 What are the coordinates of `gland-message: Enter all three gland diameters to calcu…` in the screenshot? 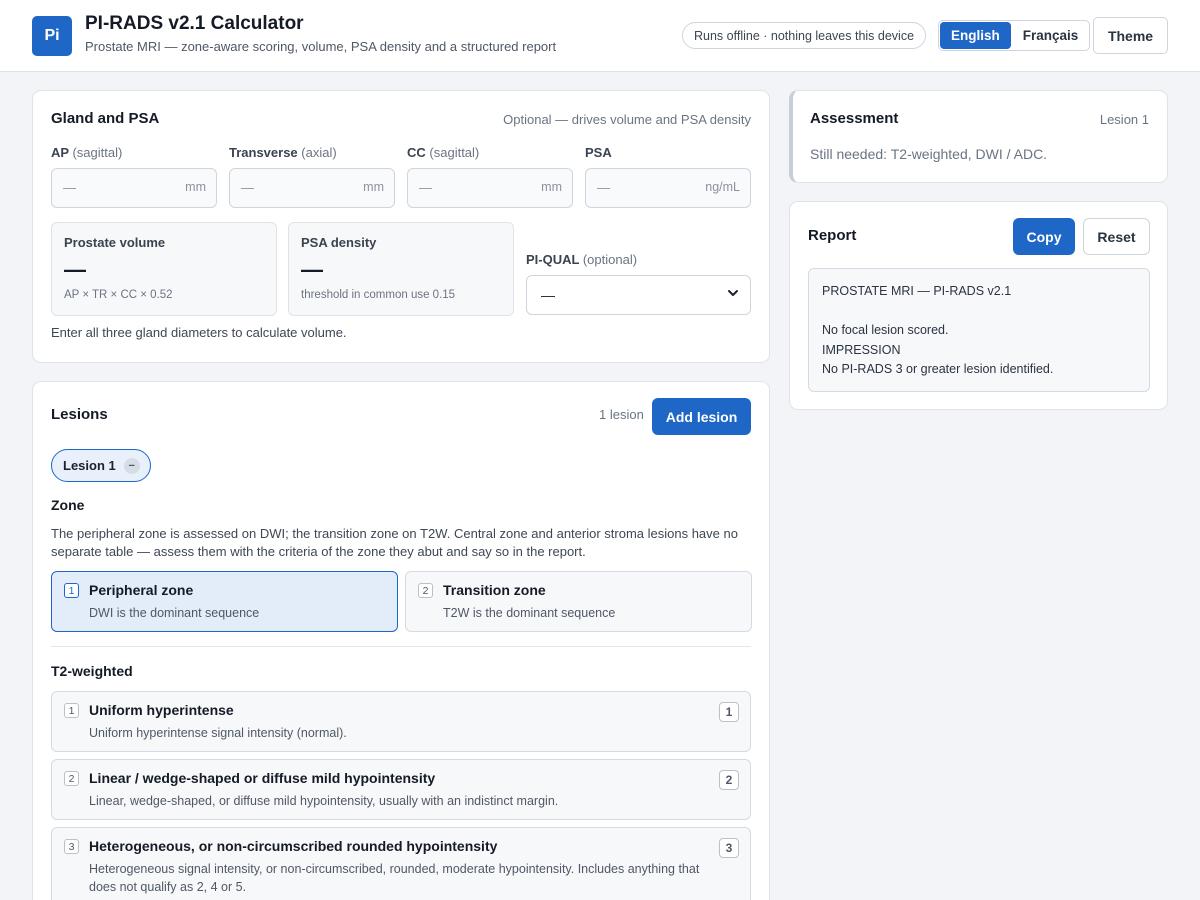 It's located at (199, 332).